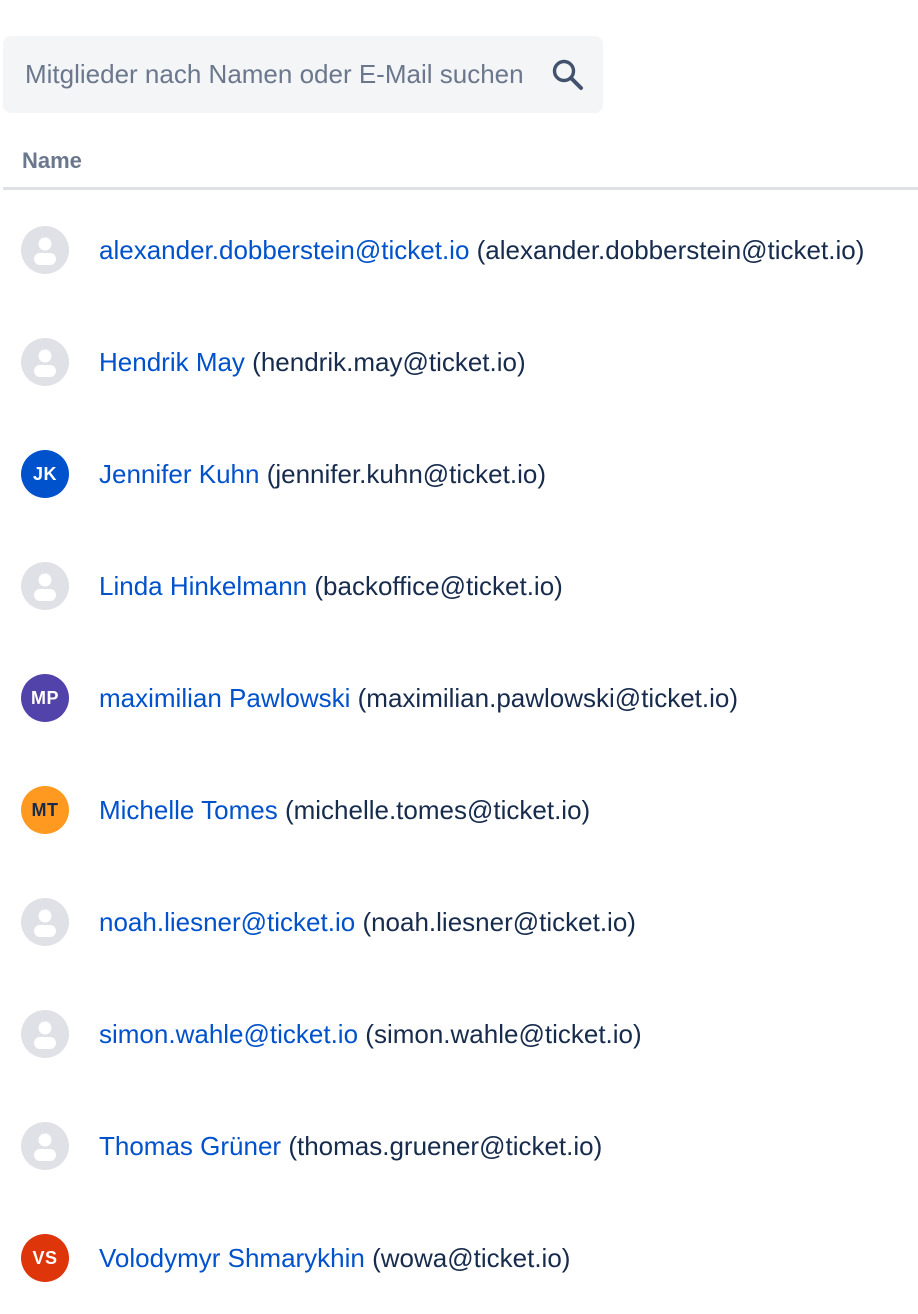  Describe the element at coordinates (188, 810) in the screenshot. I see `member-name-link: Michelle Tomes` at that location.